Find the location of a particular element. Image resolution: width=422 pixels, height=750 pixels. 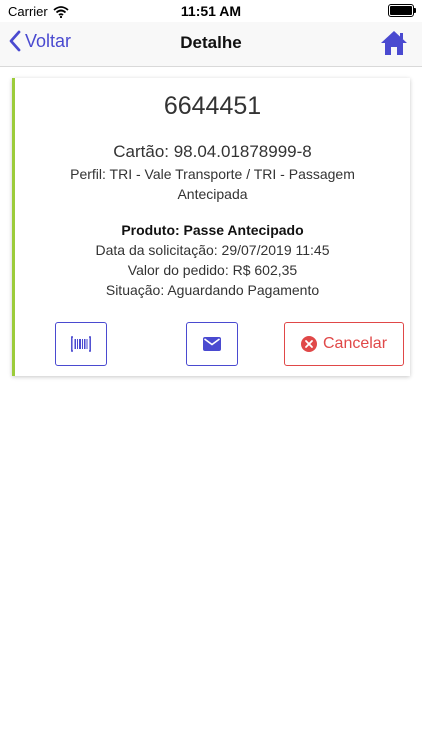

order-value-line: Valor do pedido: R$ 602,35 is located at coordinates (212, 270).